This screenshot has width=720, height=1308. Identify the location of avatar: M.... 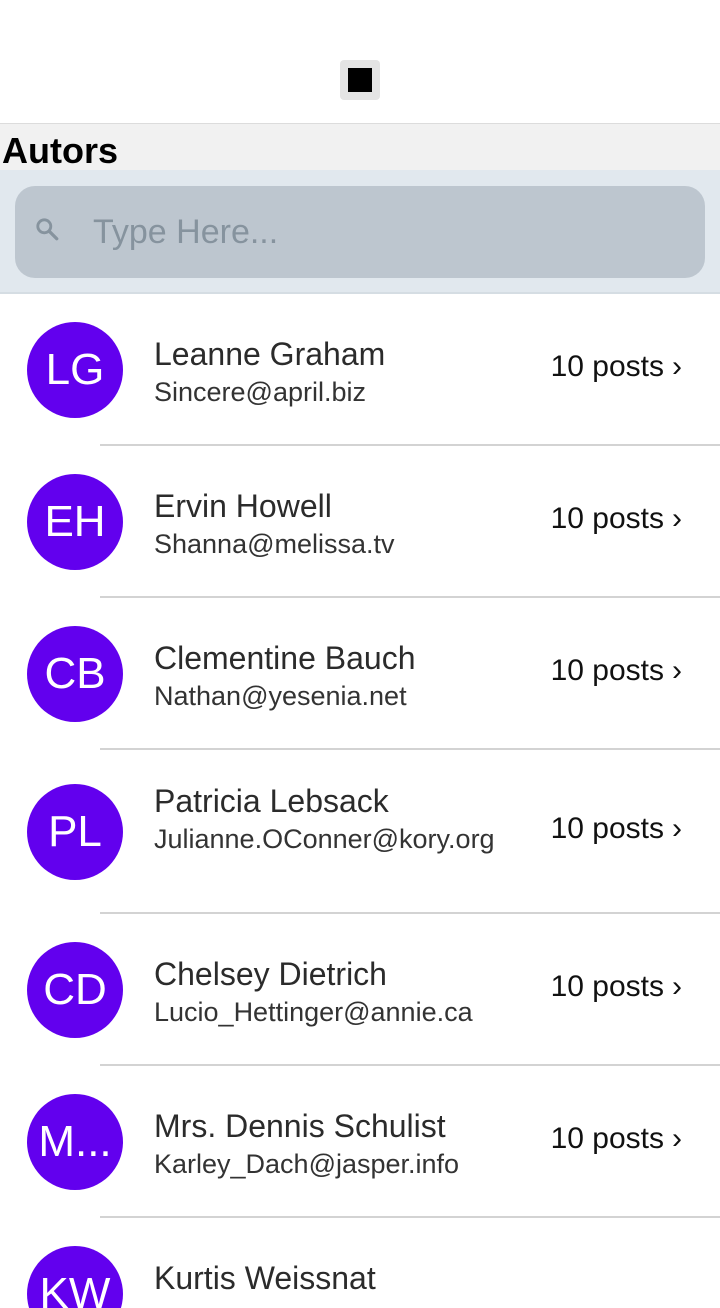
(75, 1142).